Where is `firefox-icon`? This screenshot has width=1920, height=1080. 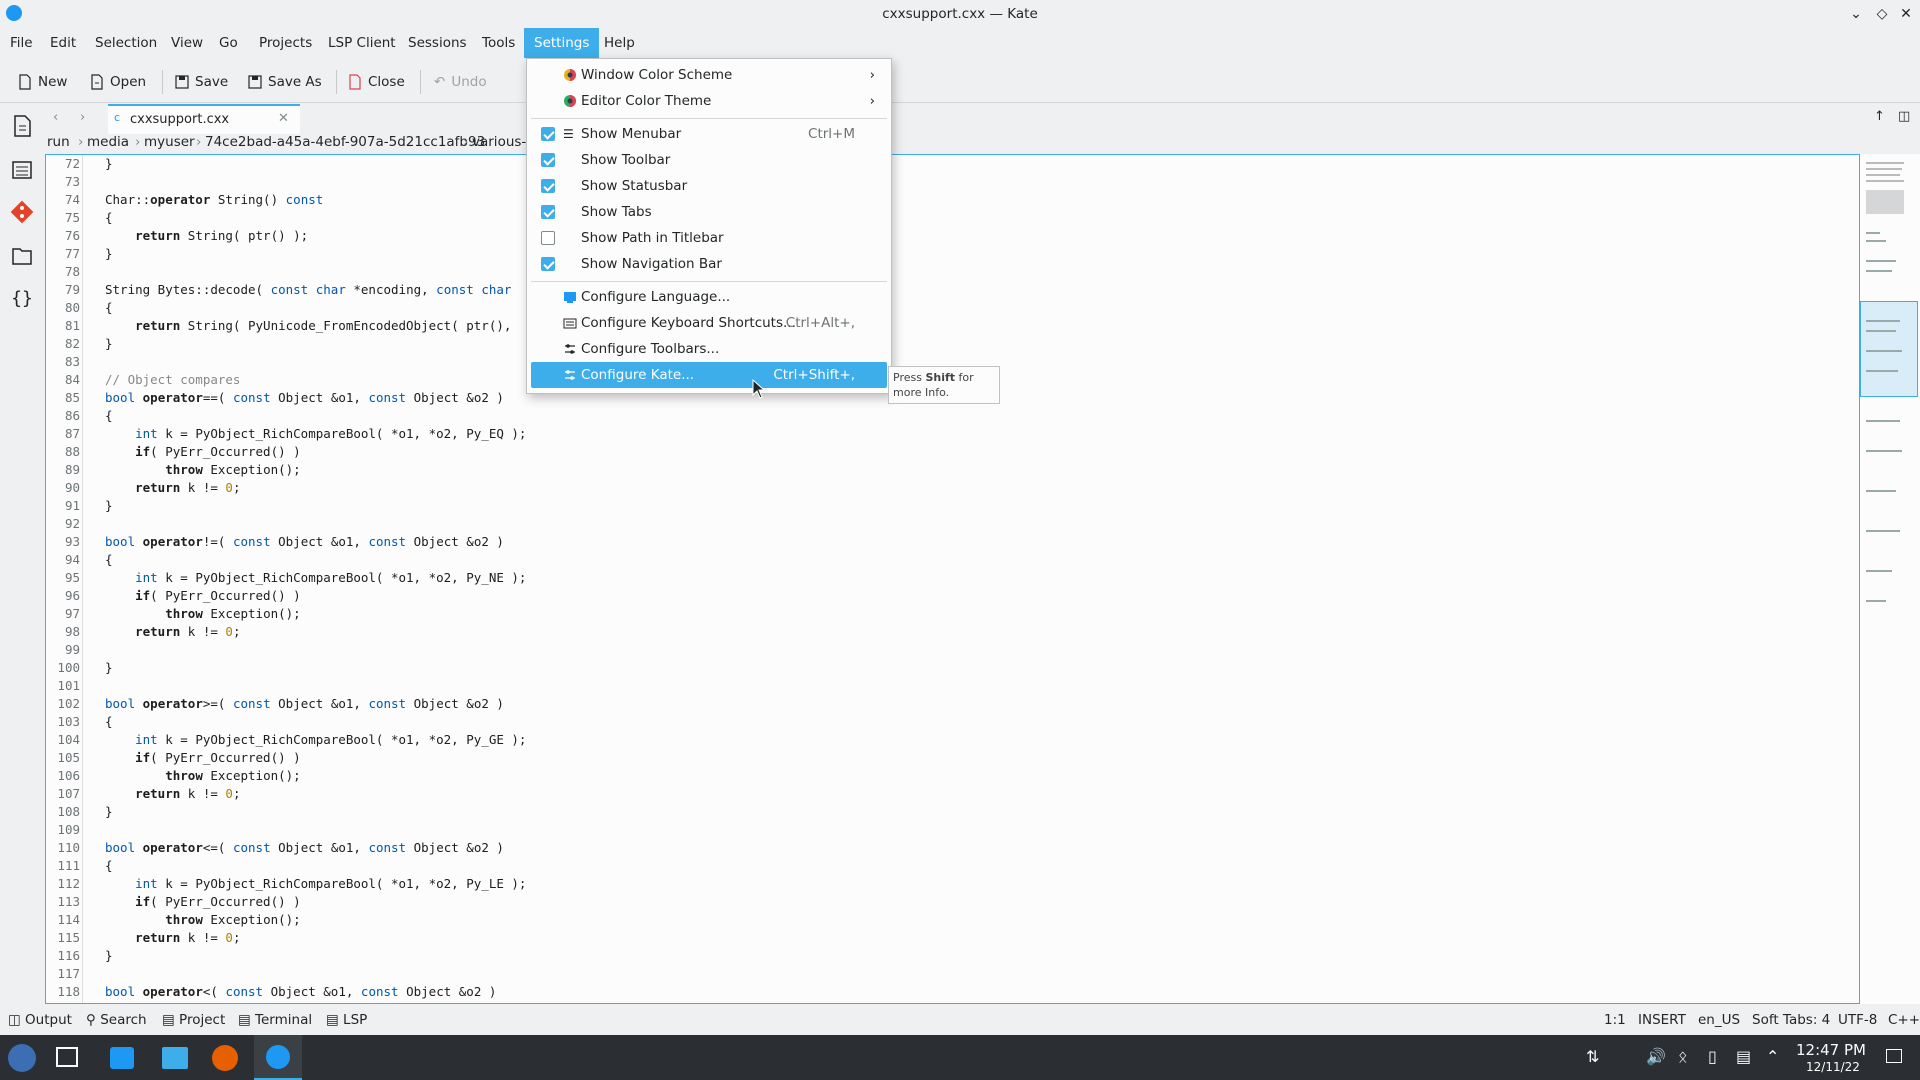
firefox-icon is located at coordinates (225, 1058).